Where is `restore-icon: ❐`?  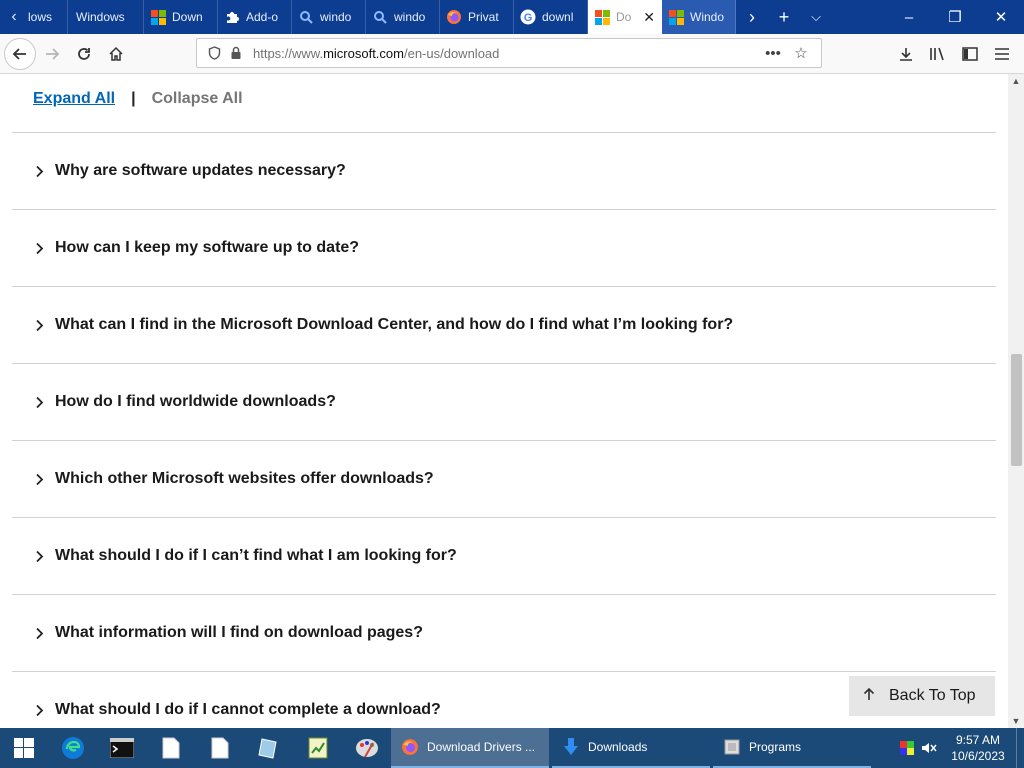 restore-icon: ❐ is located at coordinates (955, 17).